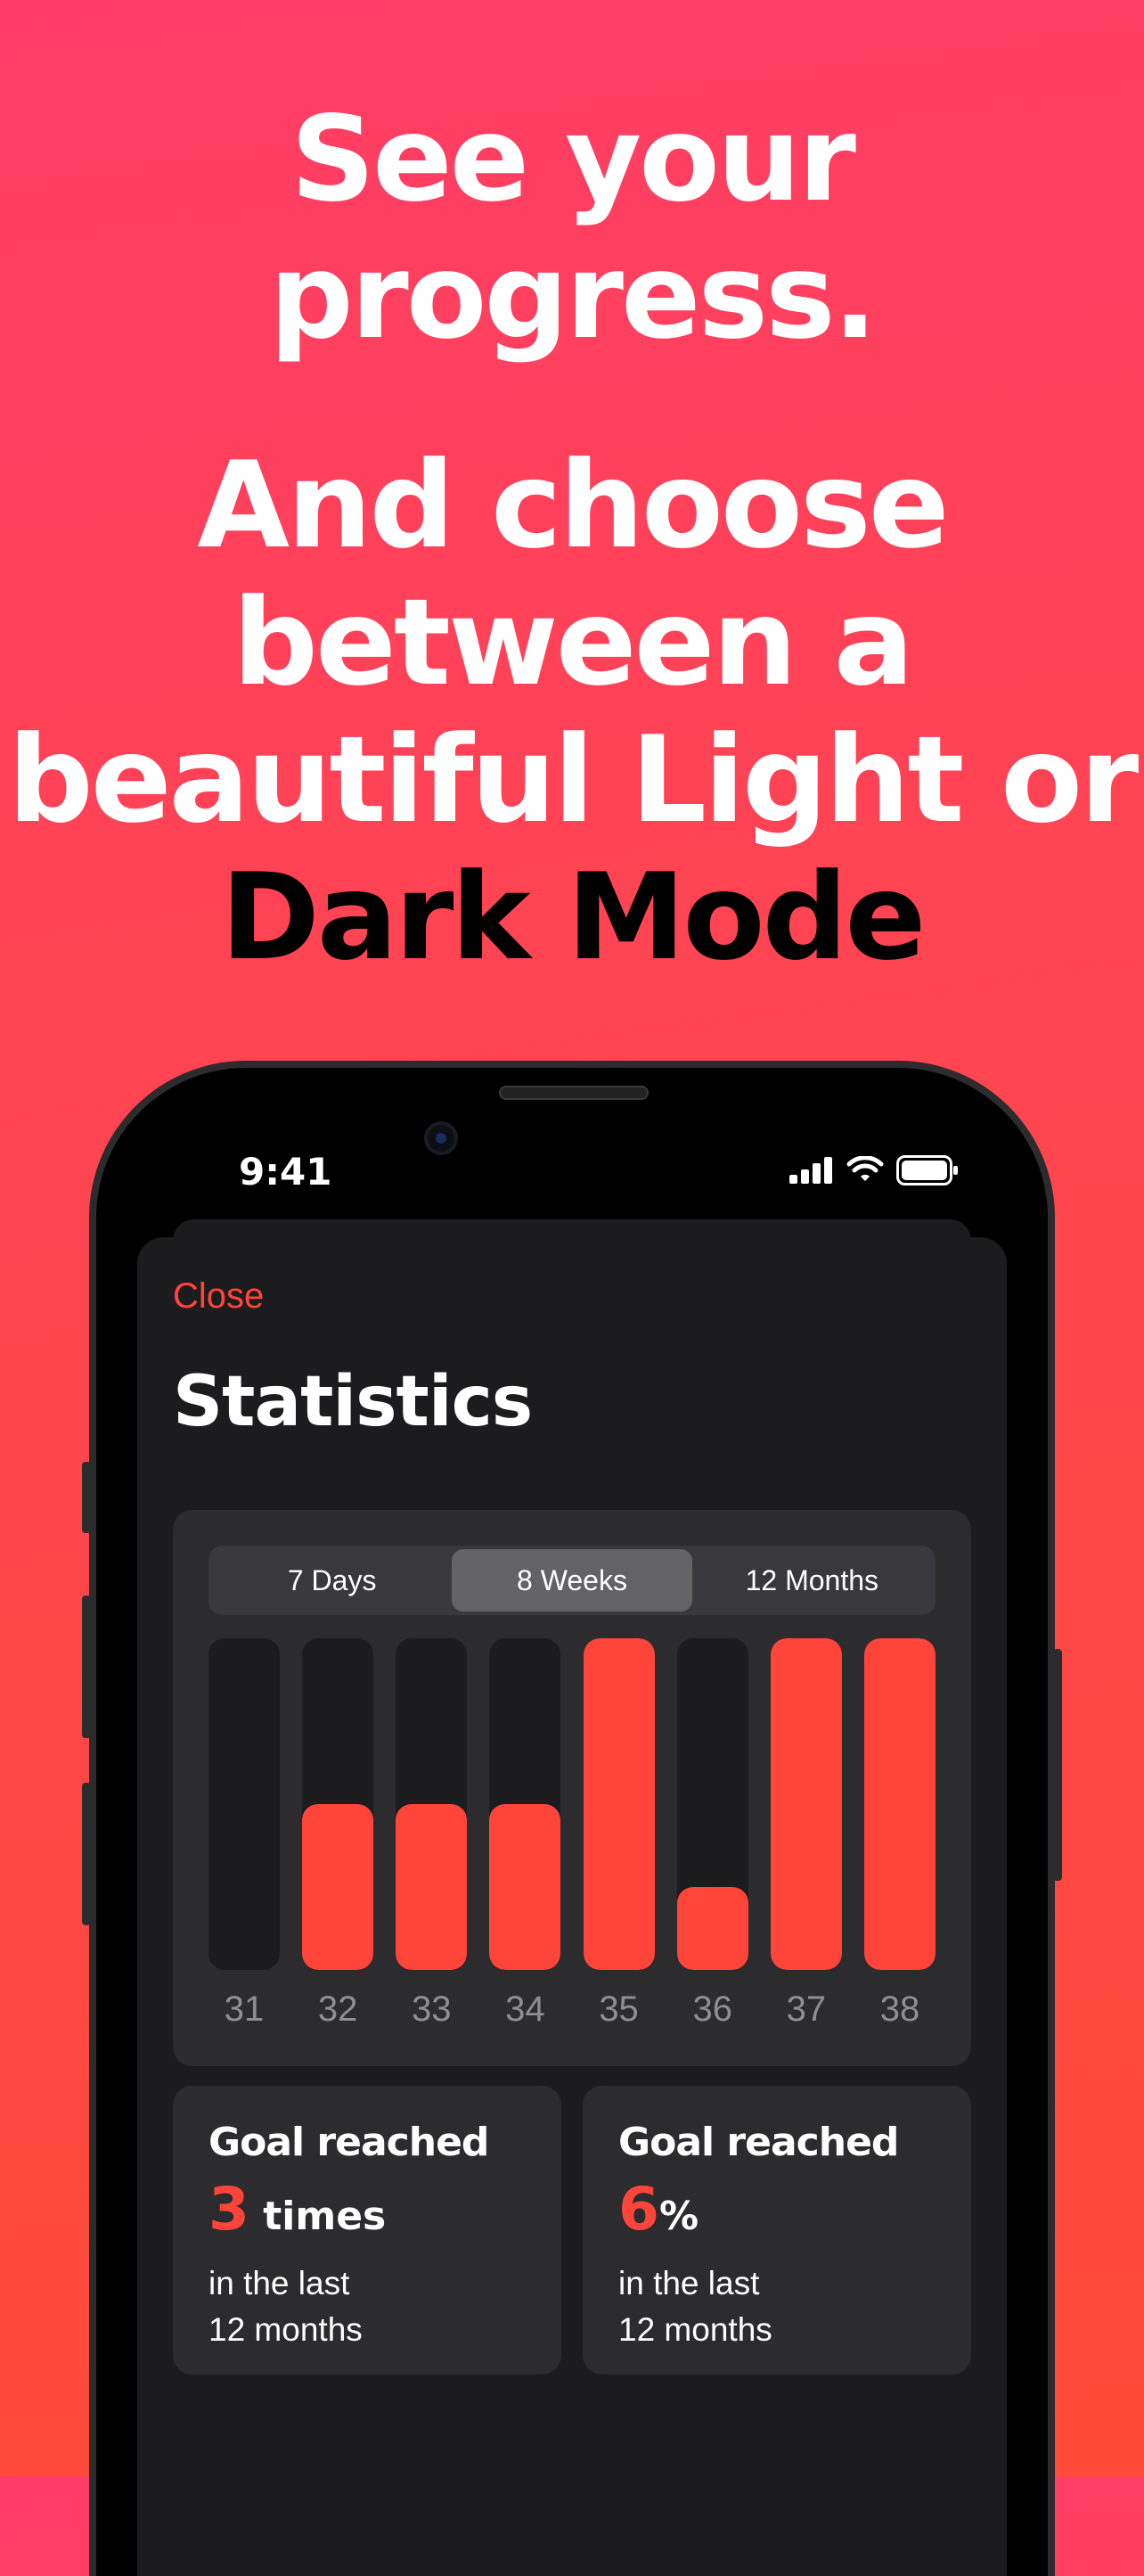  What do you see at coordinates (228, 2210) in the screenshot?
I see `stat-number: 3` at bounding box center [228, 2210].